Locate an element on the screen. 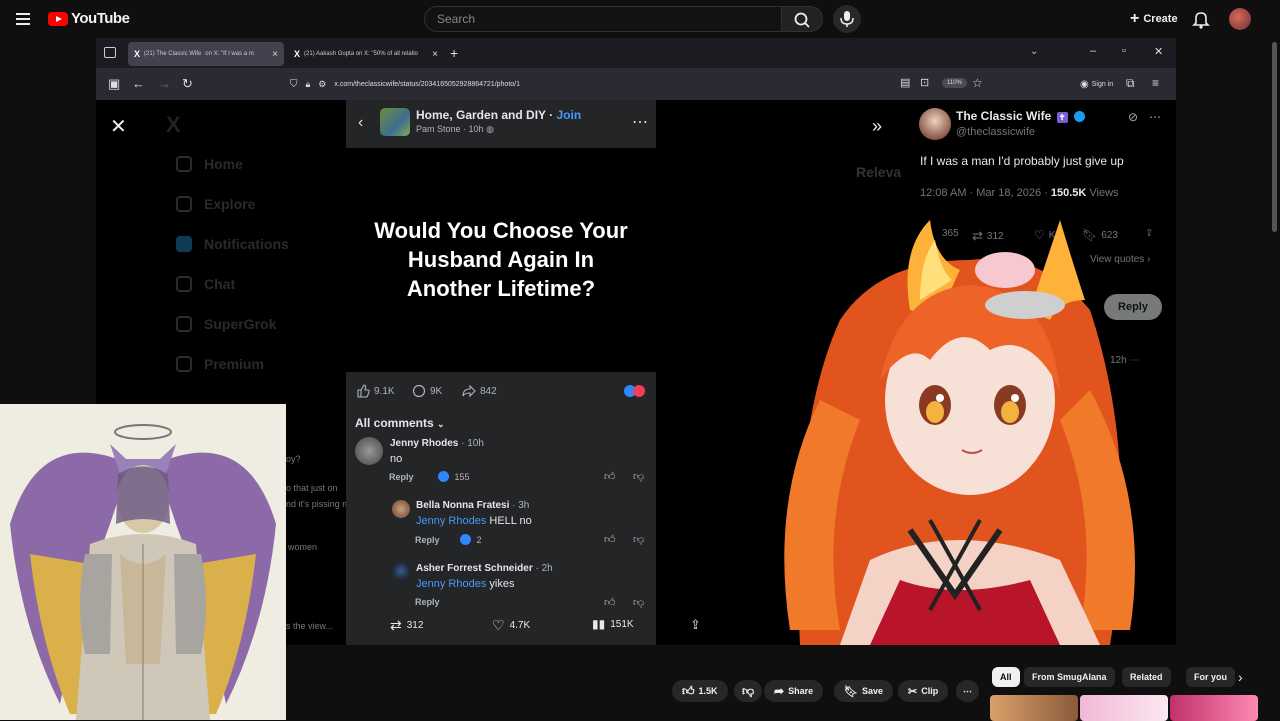 This screenshot has height=721, width=1280. account-icon: ◉ is located at coordinates (1084, 84).